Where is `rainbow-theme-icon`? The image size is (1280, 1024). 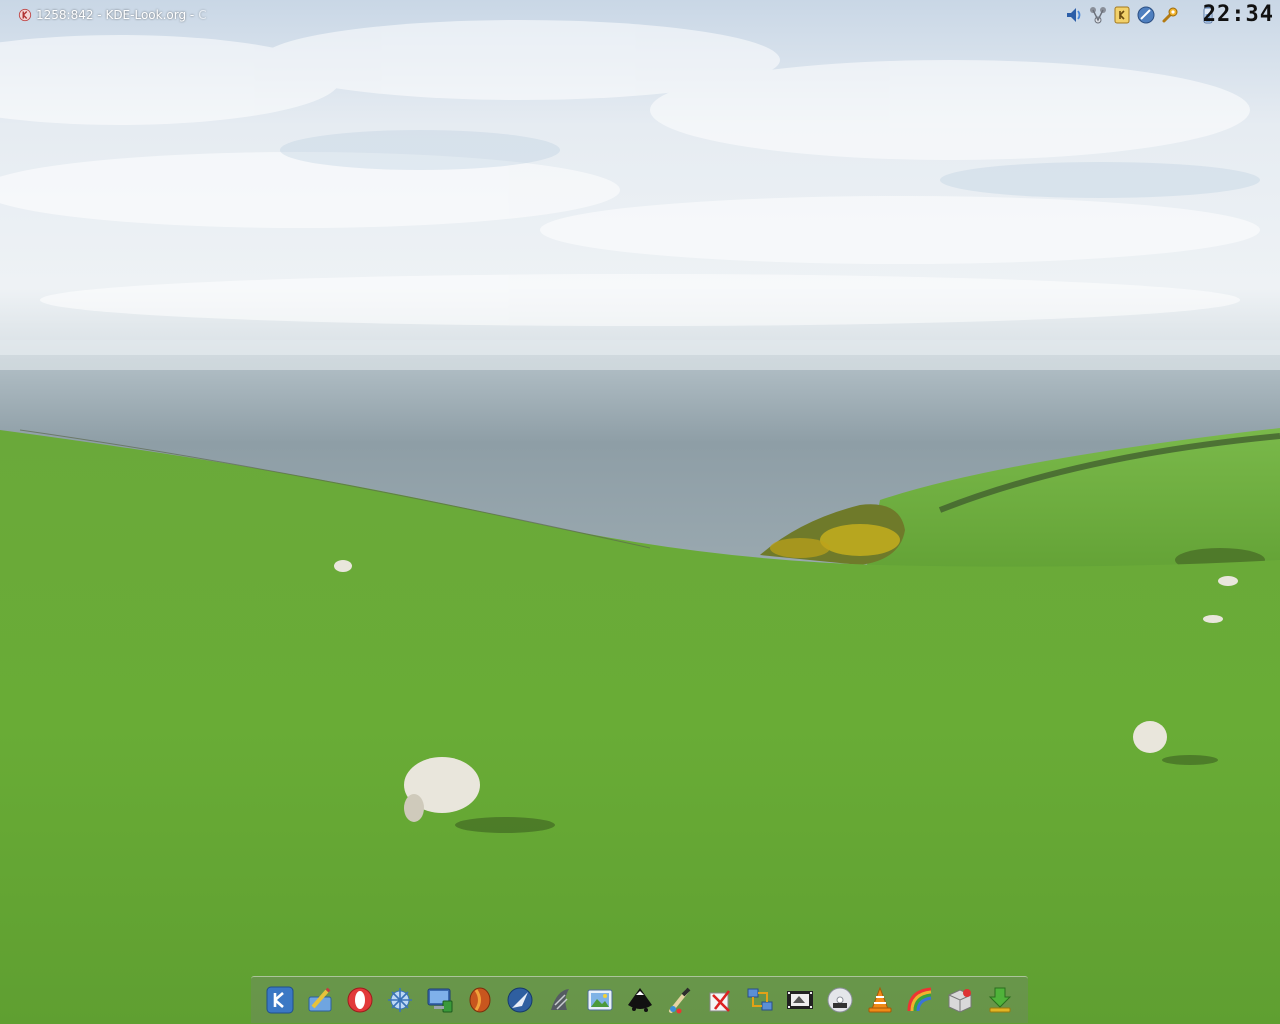
rainbow-theme-icon is located at coordinates (919, 999).